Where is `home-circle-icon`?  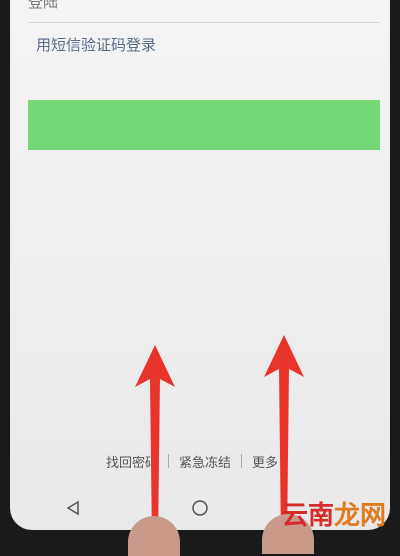 home-circle-icon is located at coordinates (200, 508).